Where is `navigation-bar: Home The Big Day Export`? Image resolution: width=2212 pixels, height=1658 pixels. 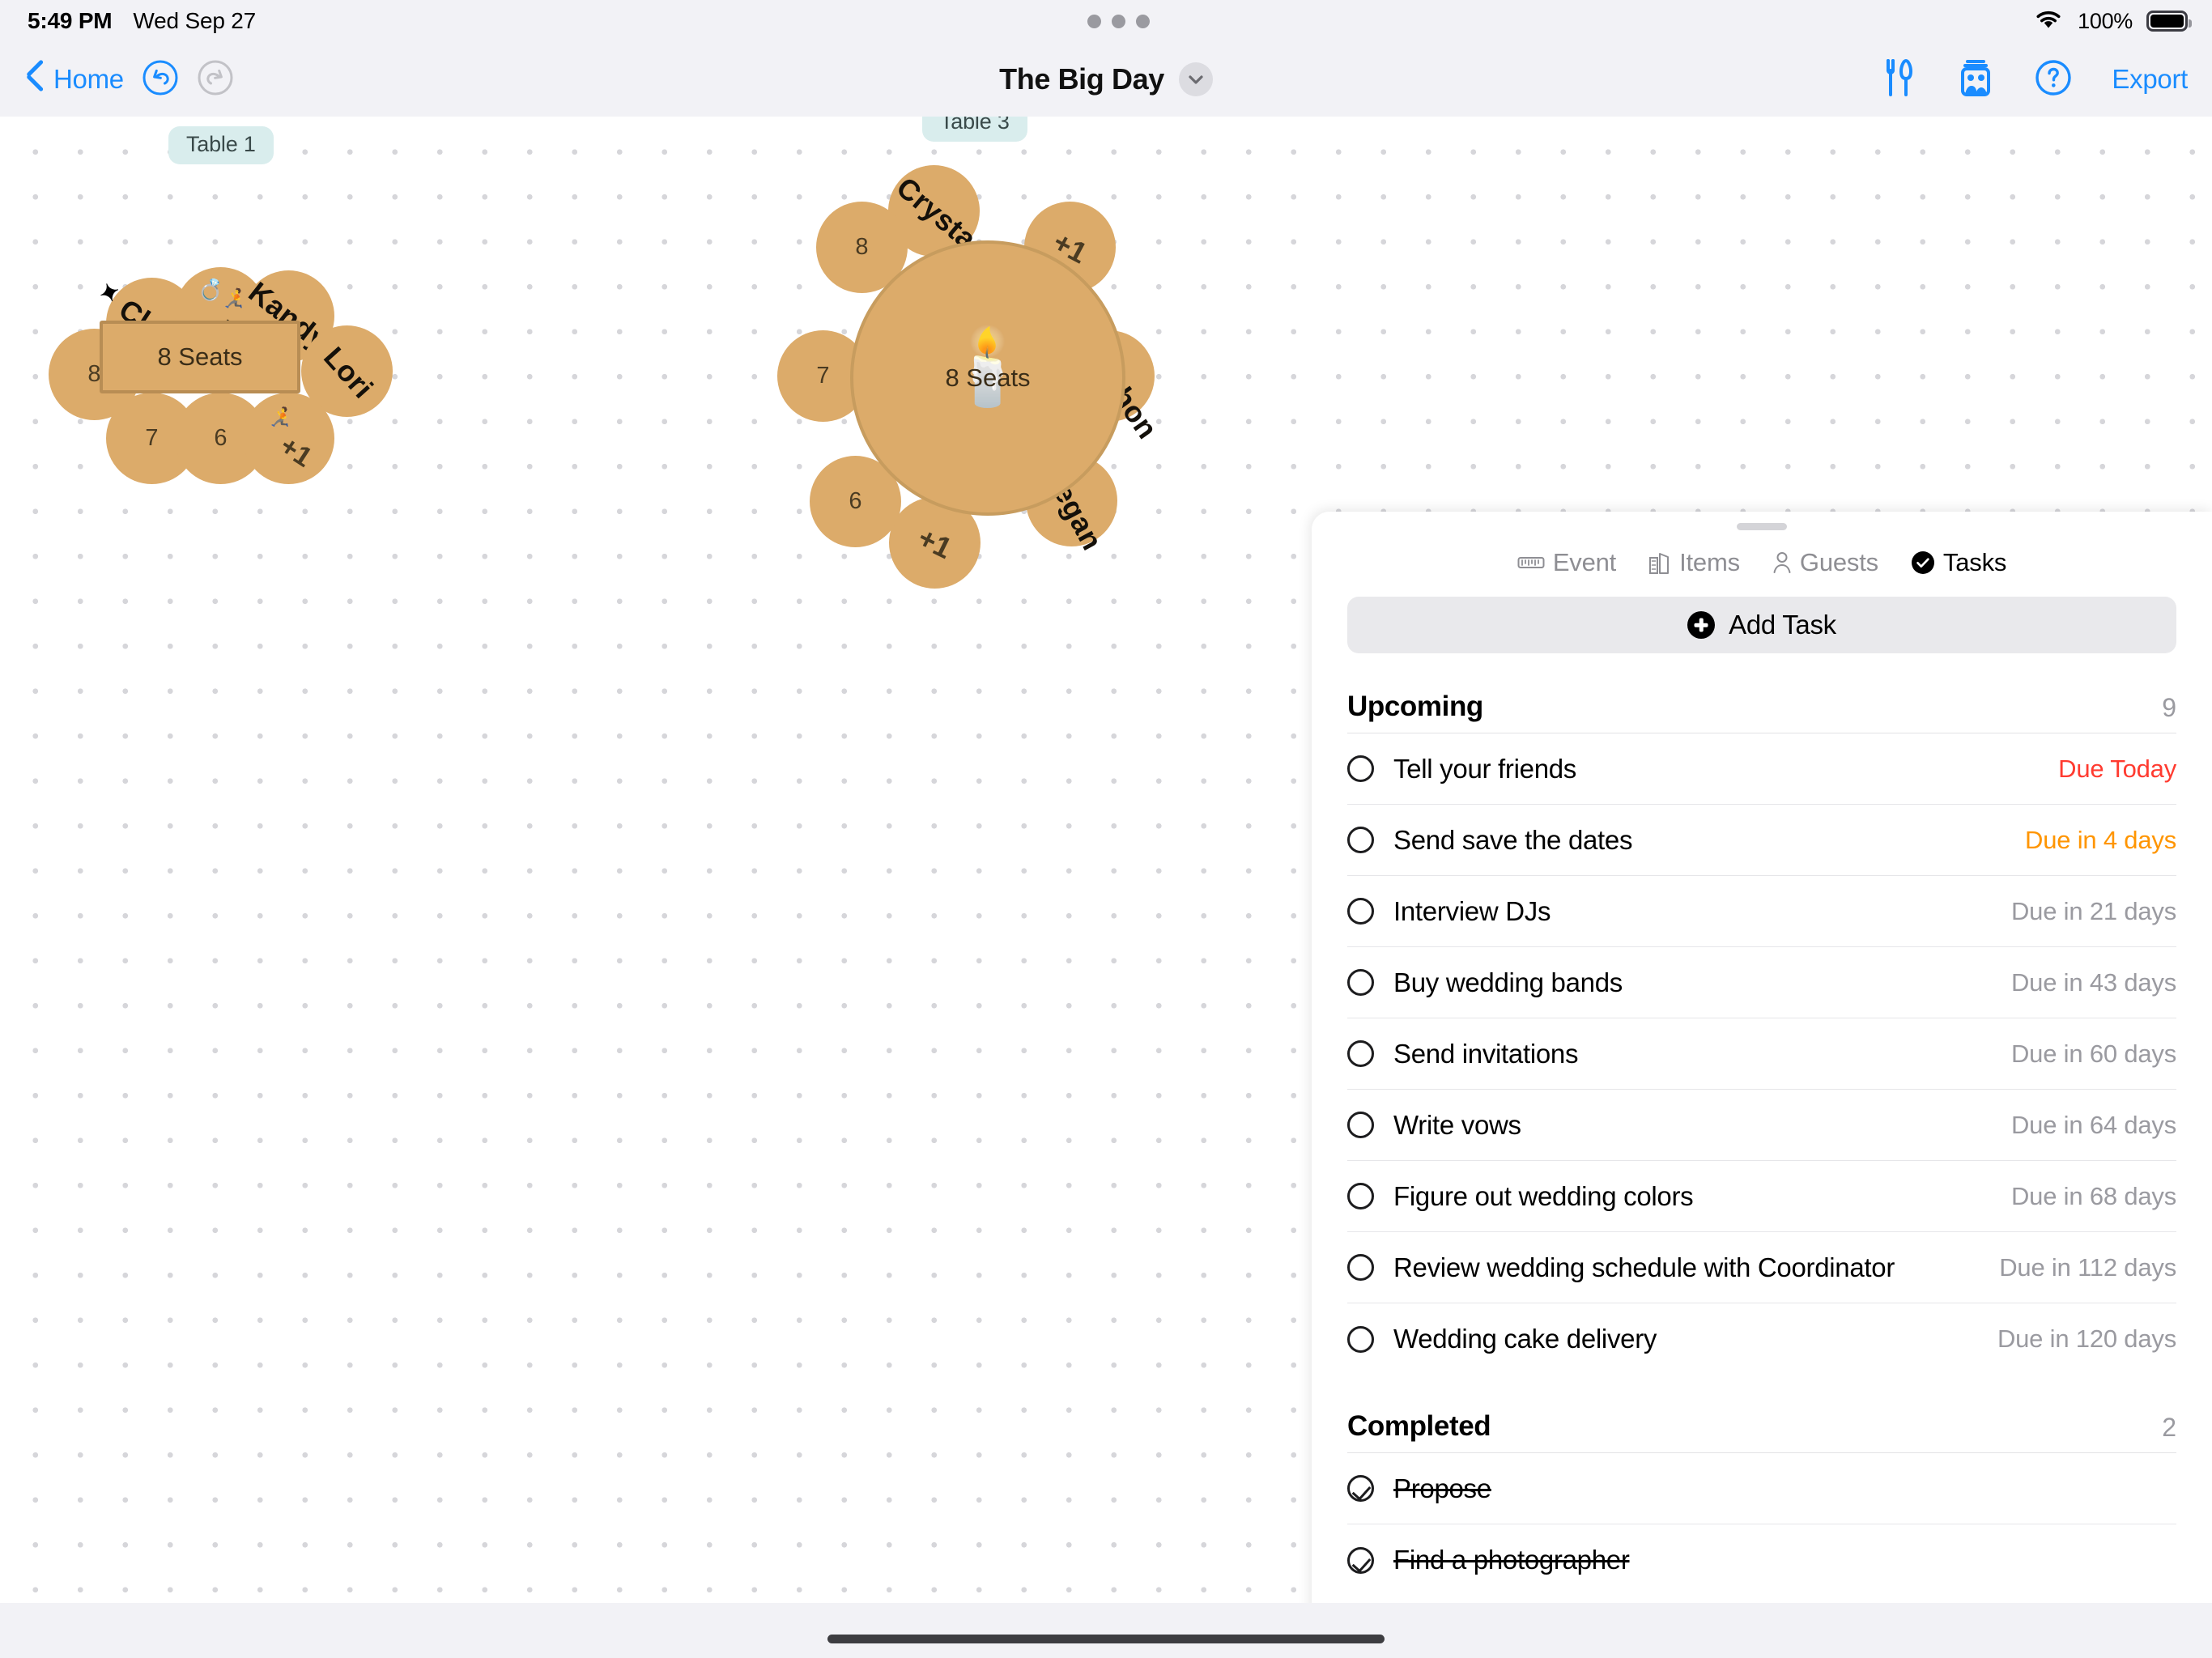
navigation-bar: Home The Big Day Export is located at coordinates (1106, 79).